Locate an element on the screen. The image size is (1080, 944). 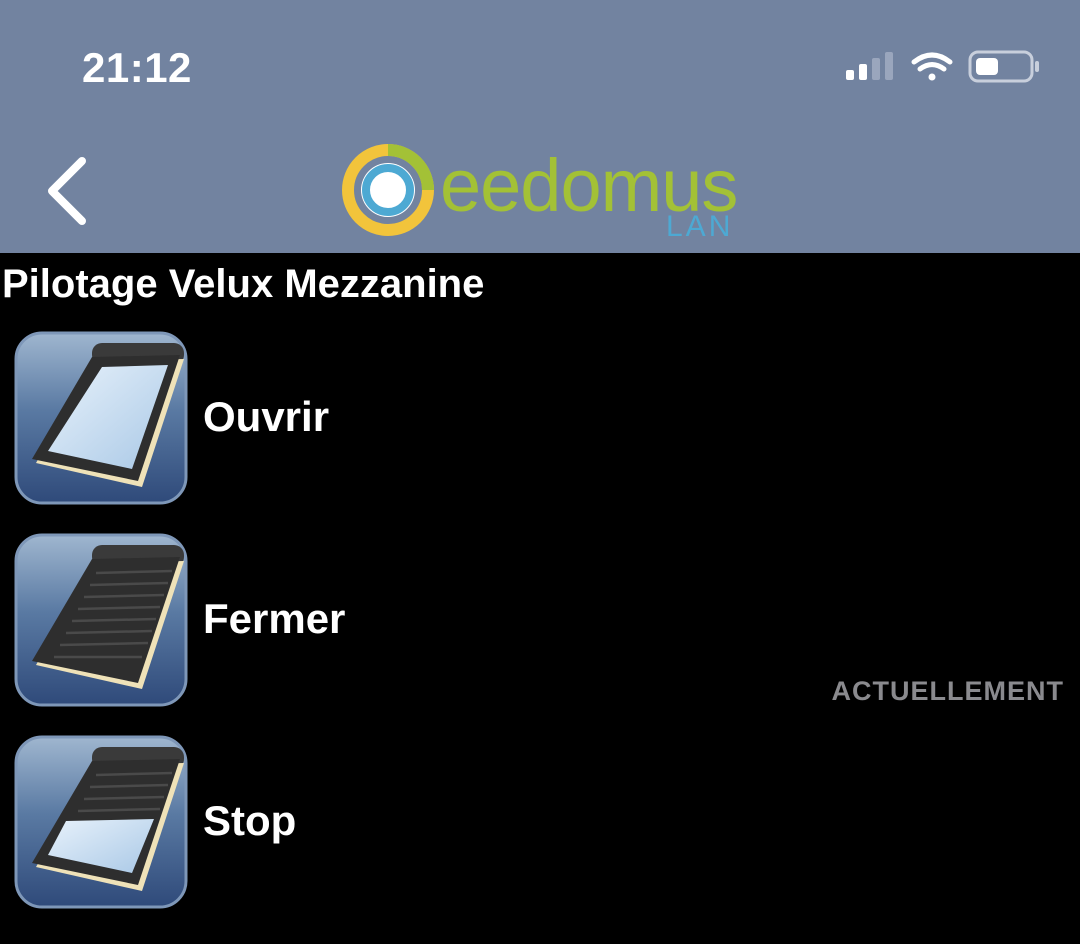
status-time: 21:12 is located at coordinates (137, 67).